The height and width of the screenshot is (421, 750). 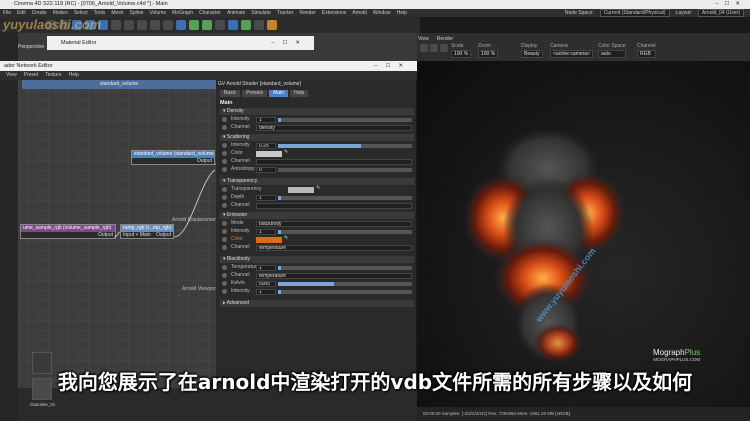 What do you see at coordinates (334, 205) in the screenshot?
I see `transparency-channel-field` at bounding box center [334, 205].